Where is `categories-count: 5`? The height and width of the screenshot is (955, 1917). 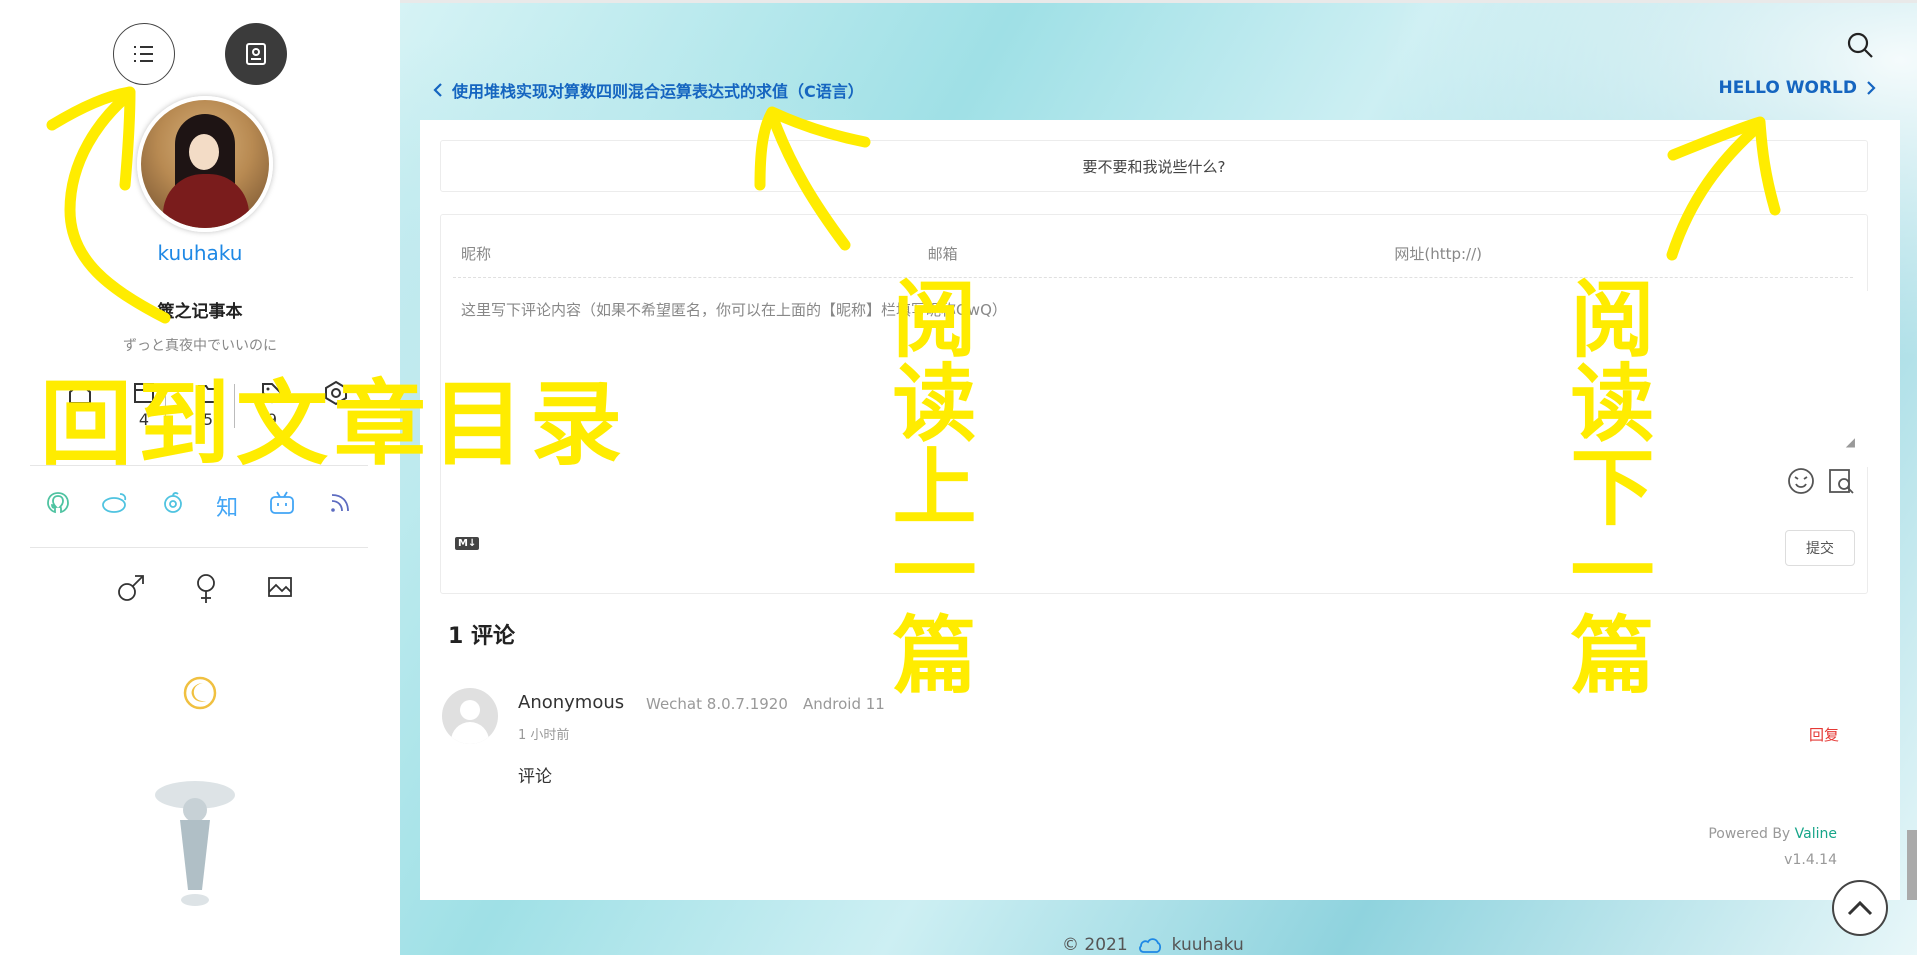 categories-count: 5 is located at coordinates (208, 419).